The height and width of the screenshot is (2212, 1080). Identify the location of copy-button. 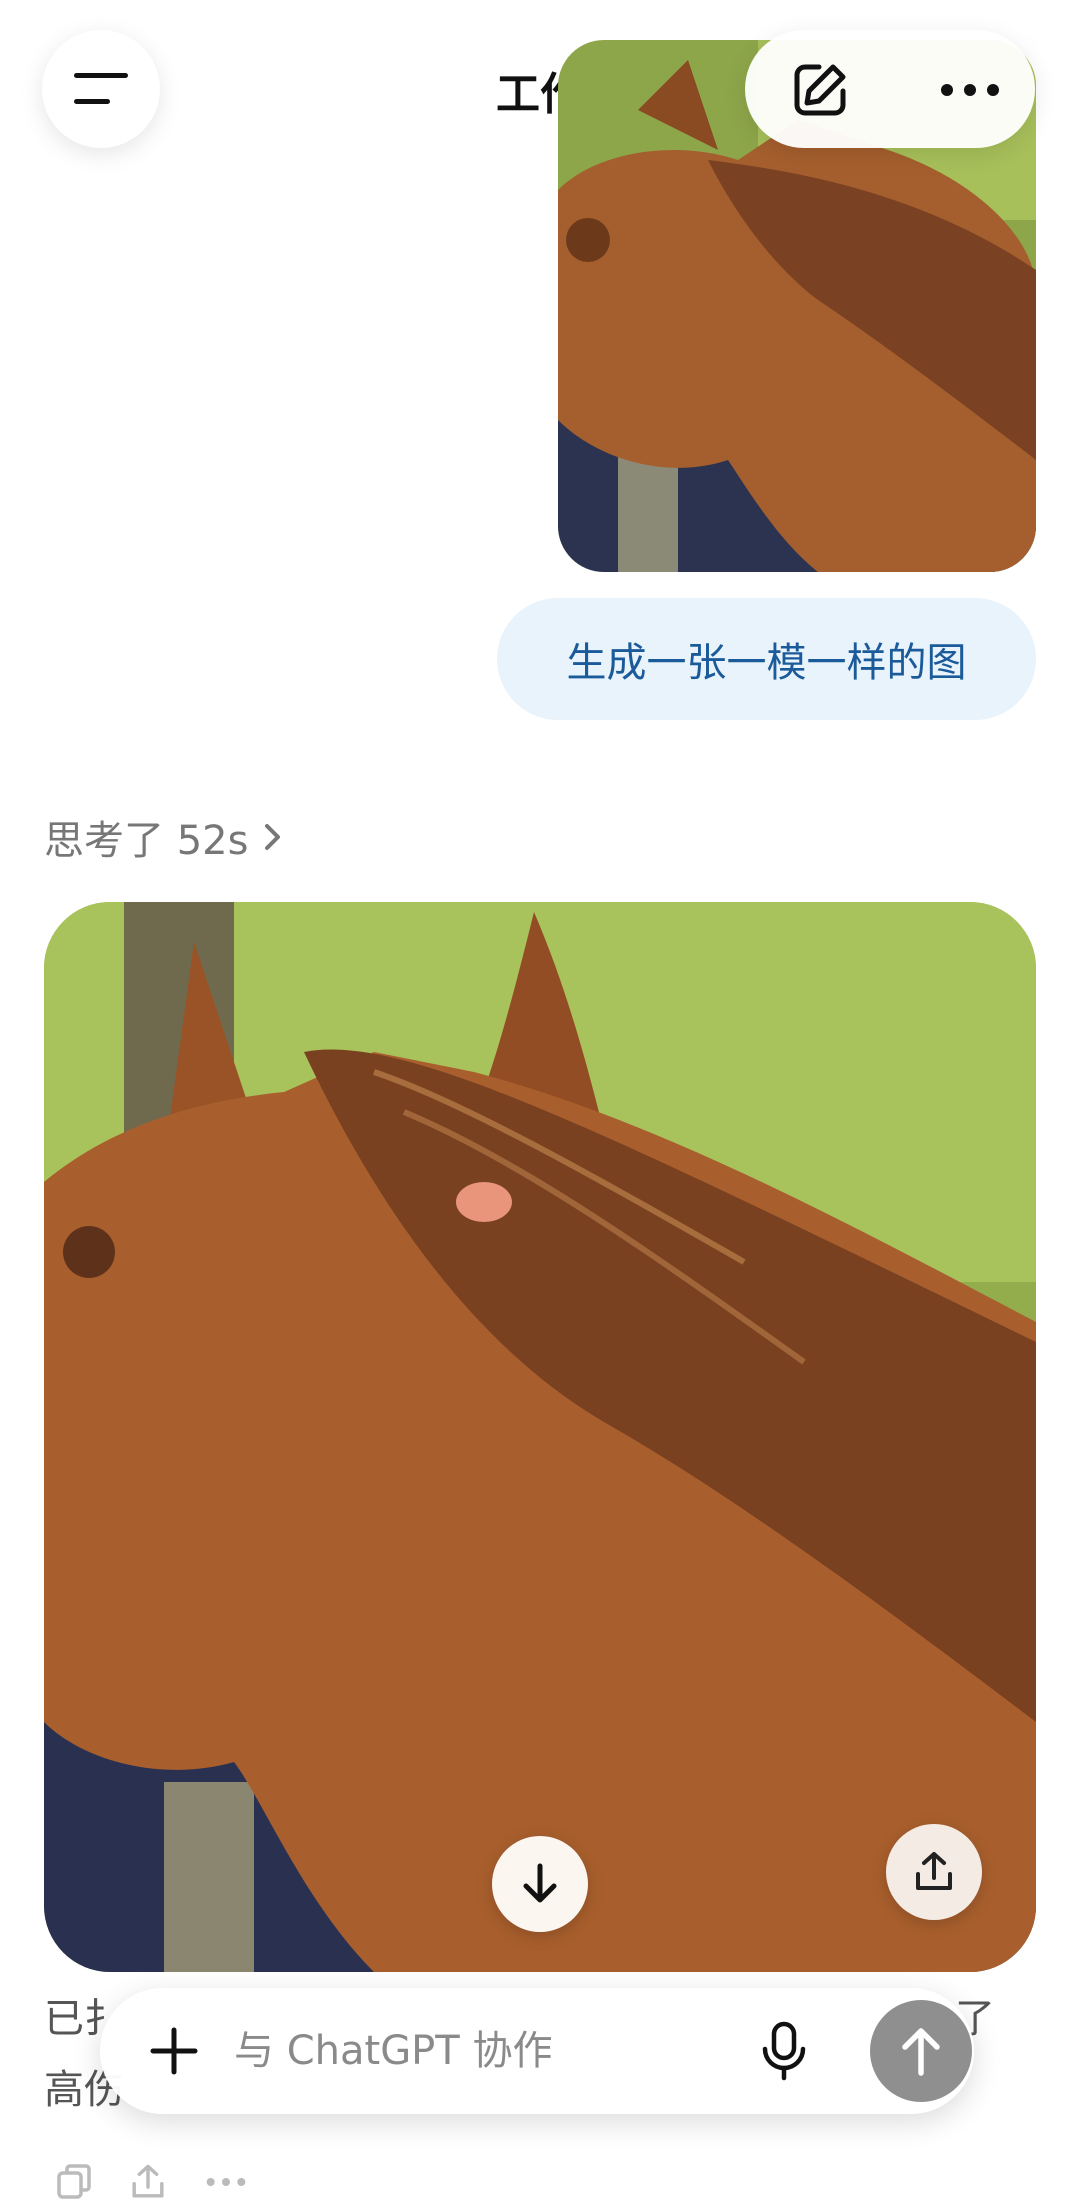
(74, 2182).